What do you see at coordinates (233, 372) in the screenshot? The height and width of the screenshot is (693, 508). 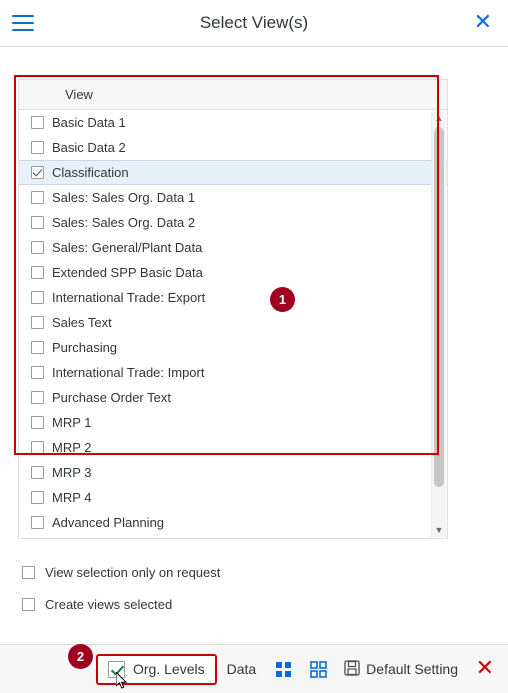 I see `table-row: International Trade: Import` at bounding box center [233, 372].